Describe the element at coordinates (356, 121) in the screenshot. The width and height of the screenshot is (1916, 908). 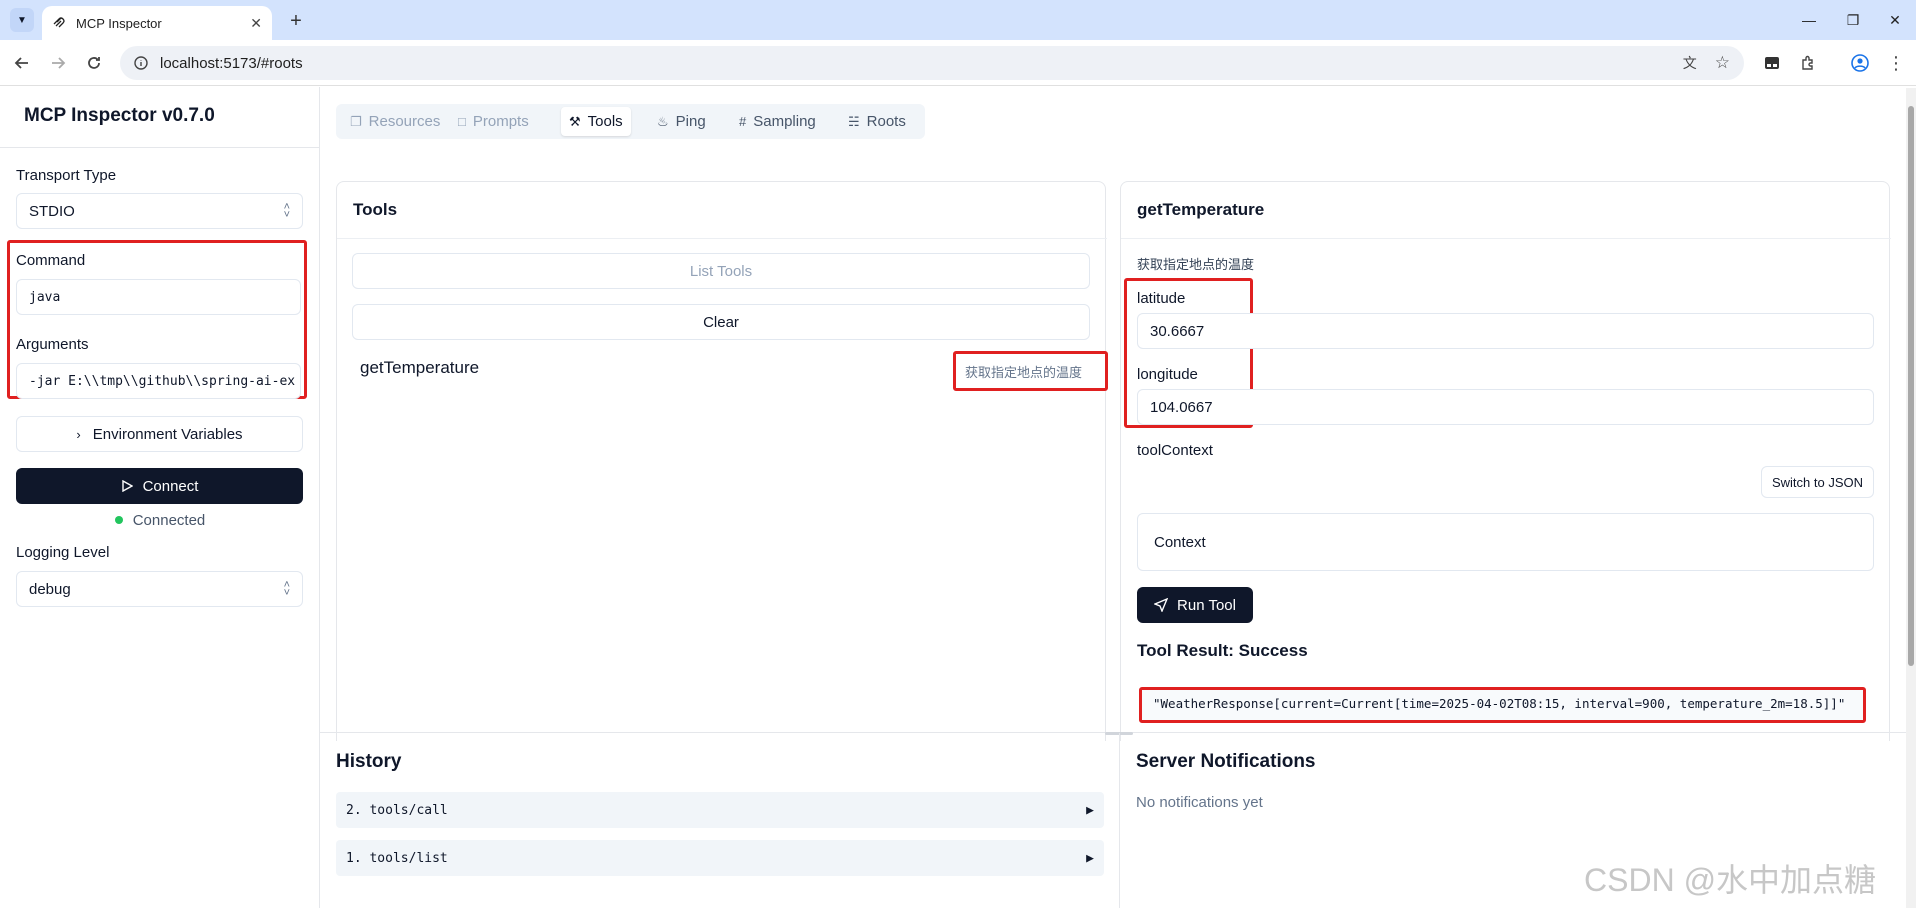
I see `files-icon: ❐` at that location.